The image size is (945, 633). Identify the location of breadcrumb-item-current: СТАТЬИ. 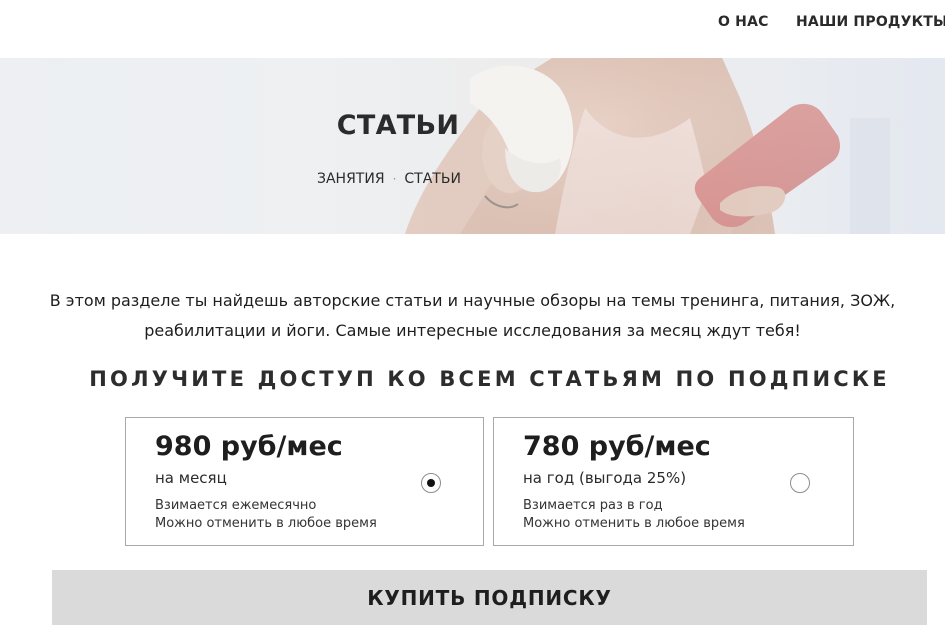
(432, 179).